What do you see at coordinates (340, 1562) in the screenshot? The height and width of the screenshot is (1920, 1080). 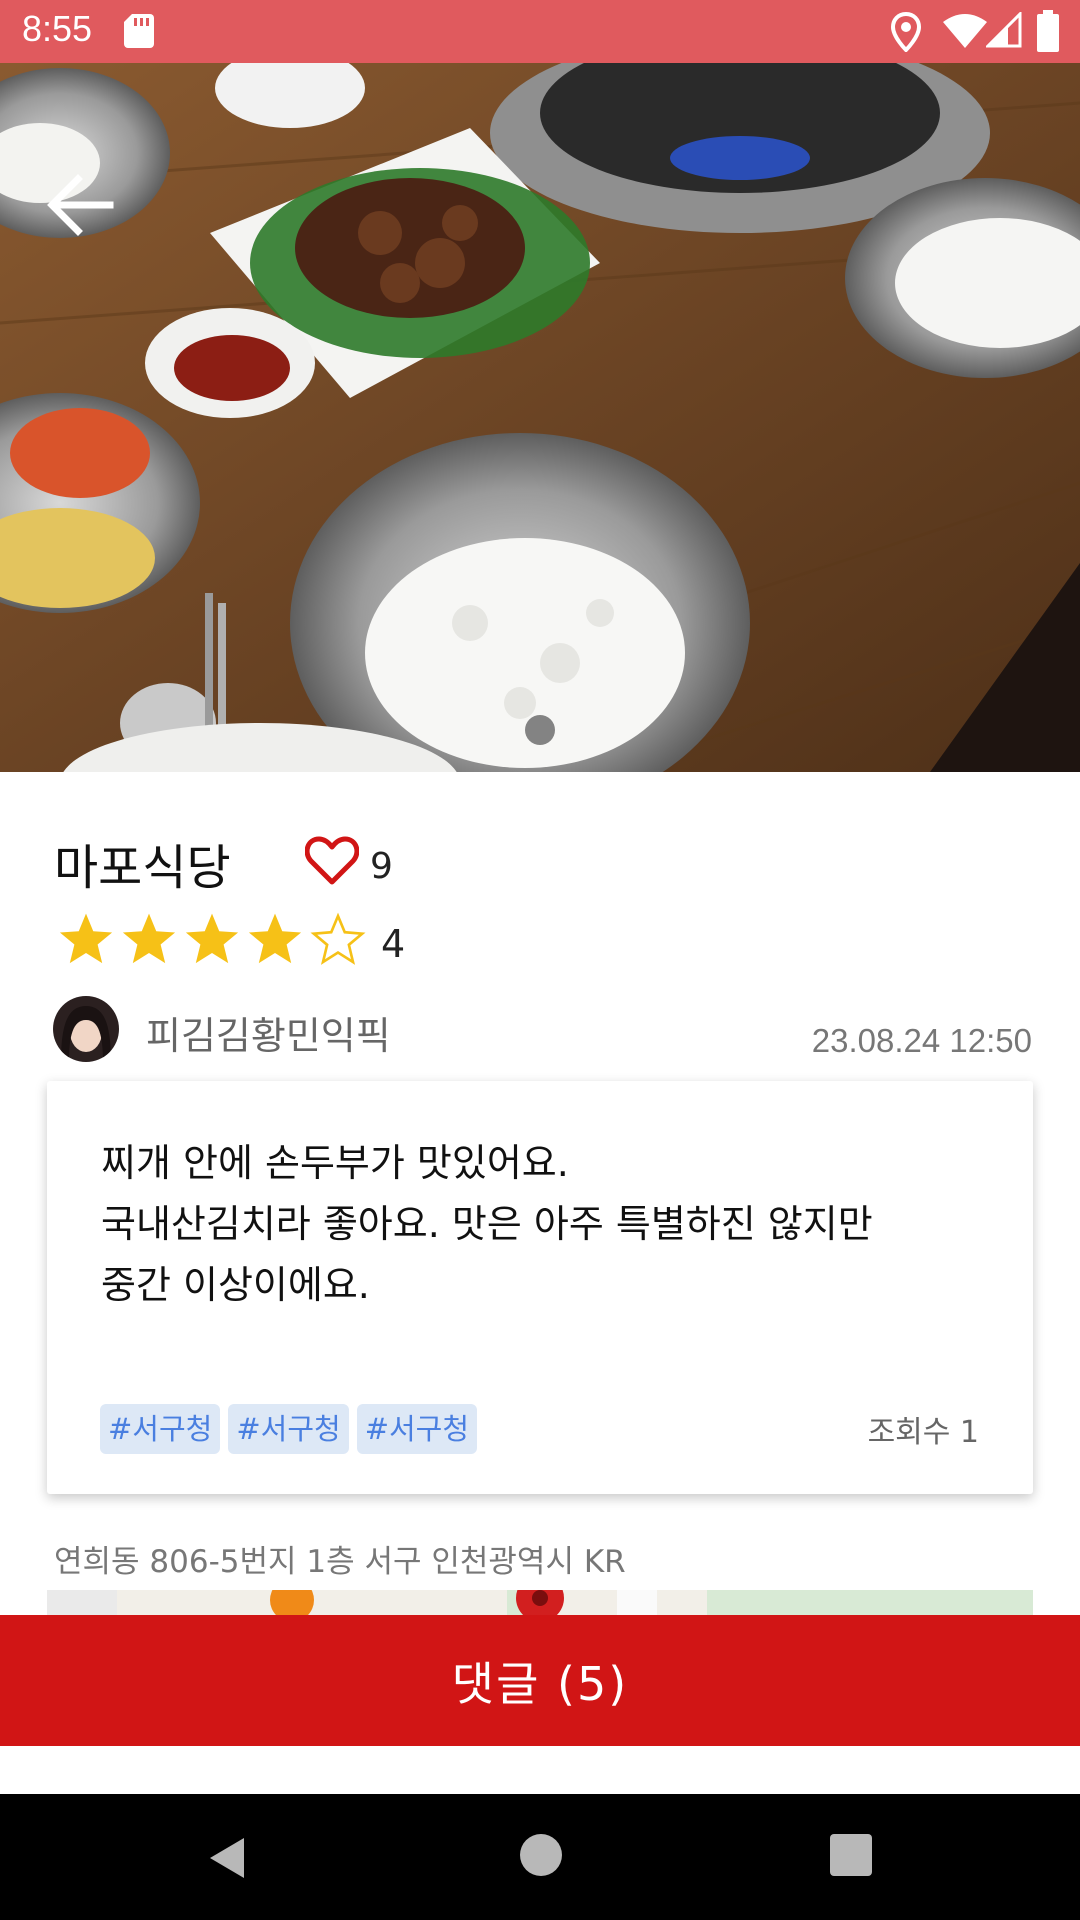 I see `address: 연희동 806-5번지 1층 서구 인천광역시 KR` at bounding box center [340, 1562].